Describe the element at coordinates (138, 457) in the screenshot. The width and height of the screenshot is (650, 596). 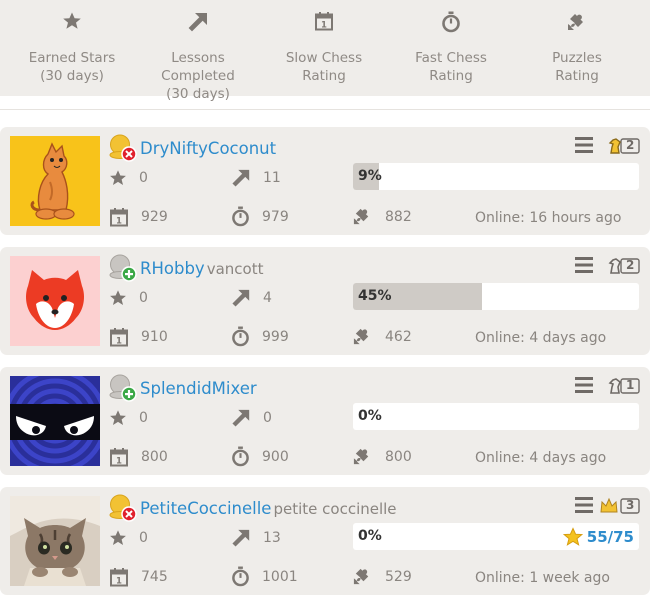
I see `slow-rating-cell: 1 800` at that location.